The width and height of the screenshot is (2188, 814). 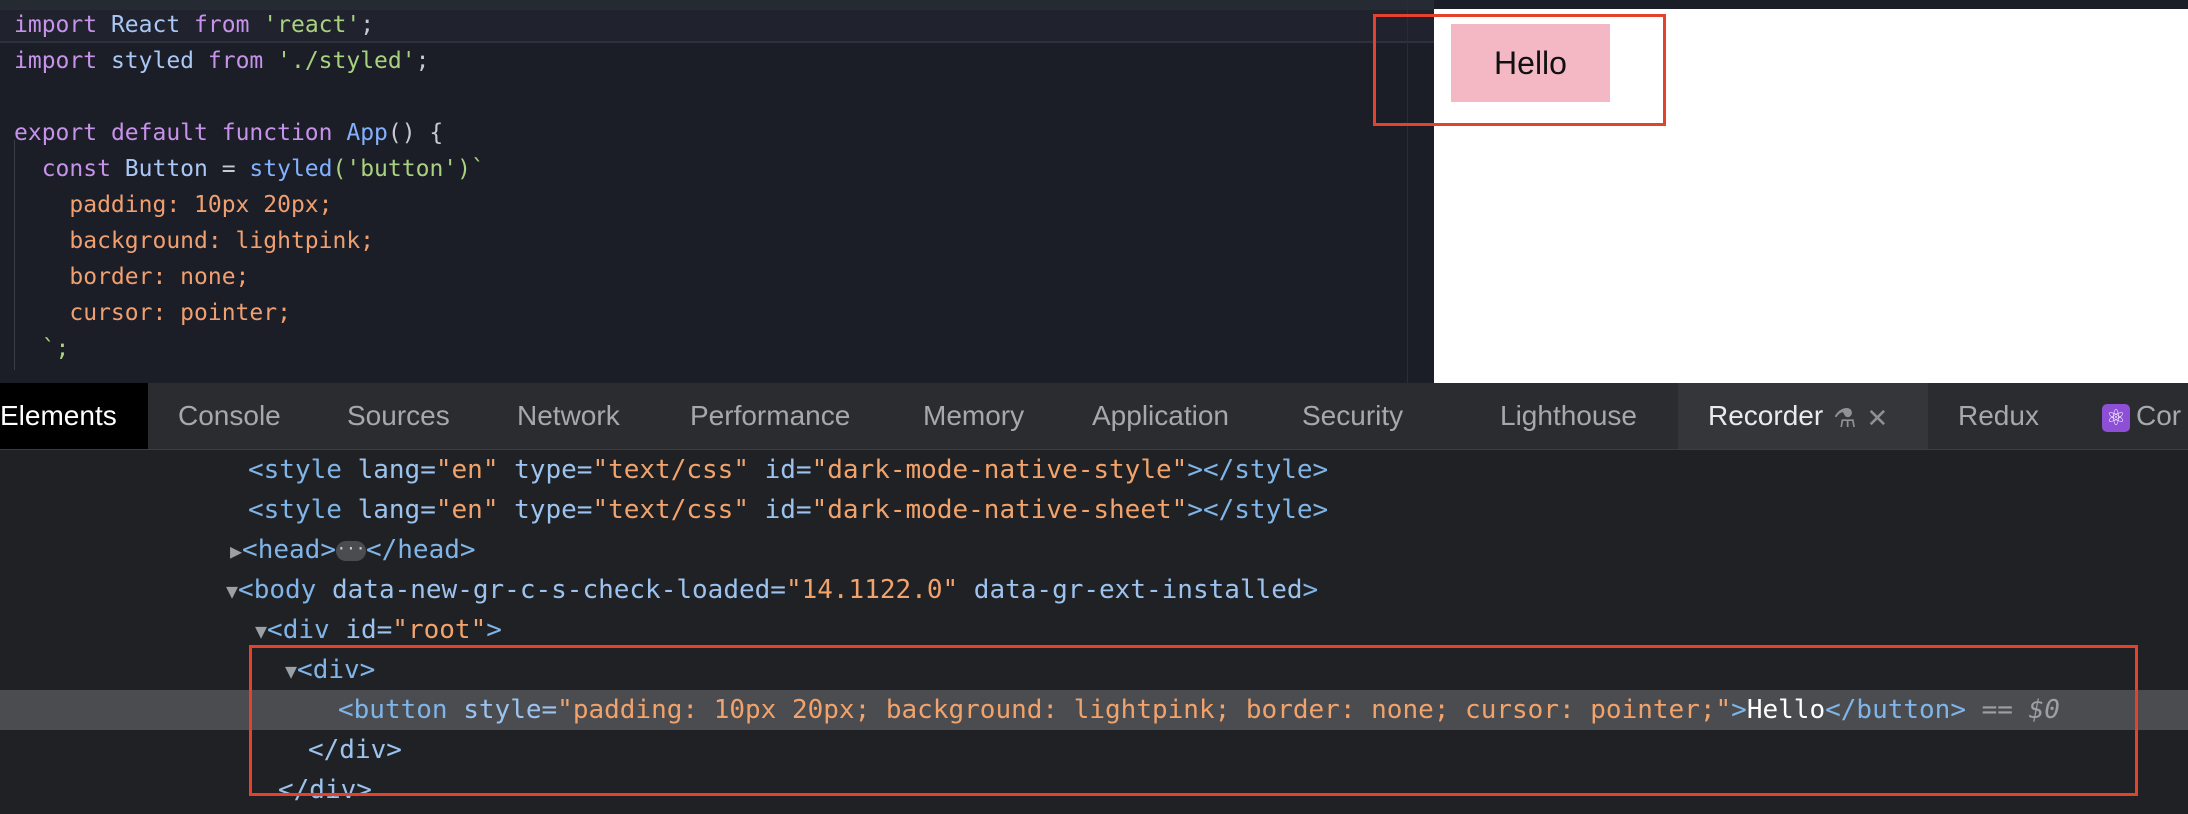 I want to click on tab-recorder-label: Recorder, so click(x=1766, y=415).